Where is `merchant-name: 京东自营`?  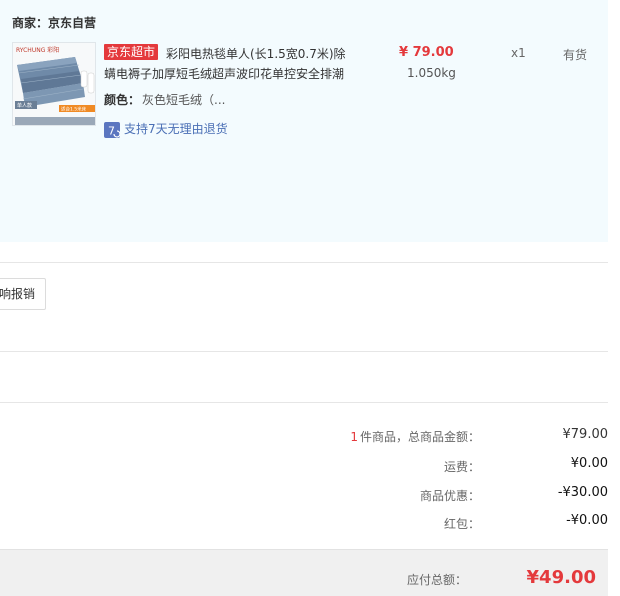
merchant-name: 京东自营 is located at coordinates (72, 23).